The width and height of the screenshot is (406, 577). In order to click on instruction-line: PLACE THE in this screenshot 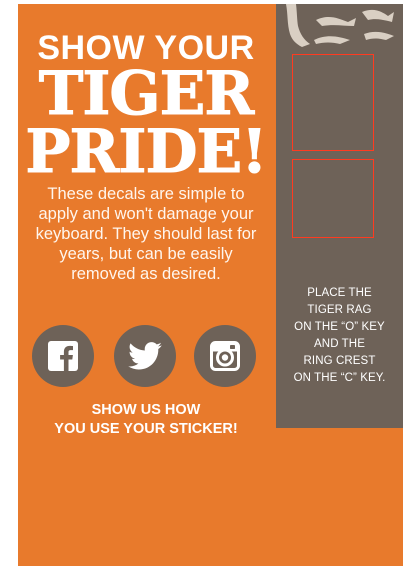, I will do `click(339, 293)`.